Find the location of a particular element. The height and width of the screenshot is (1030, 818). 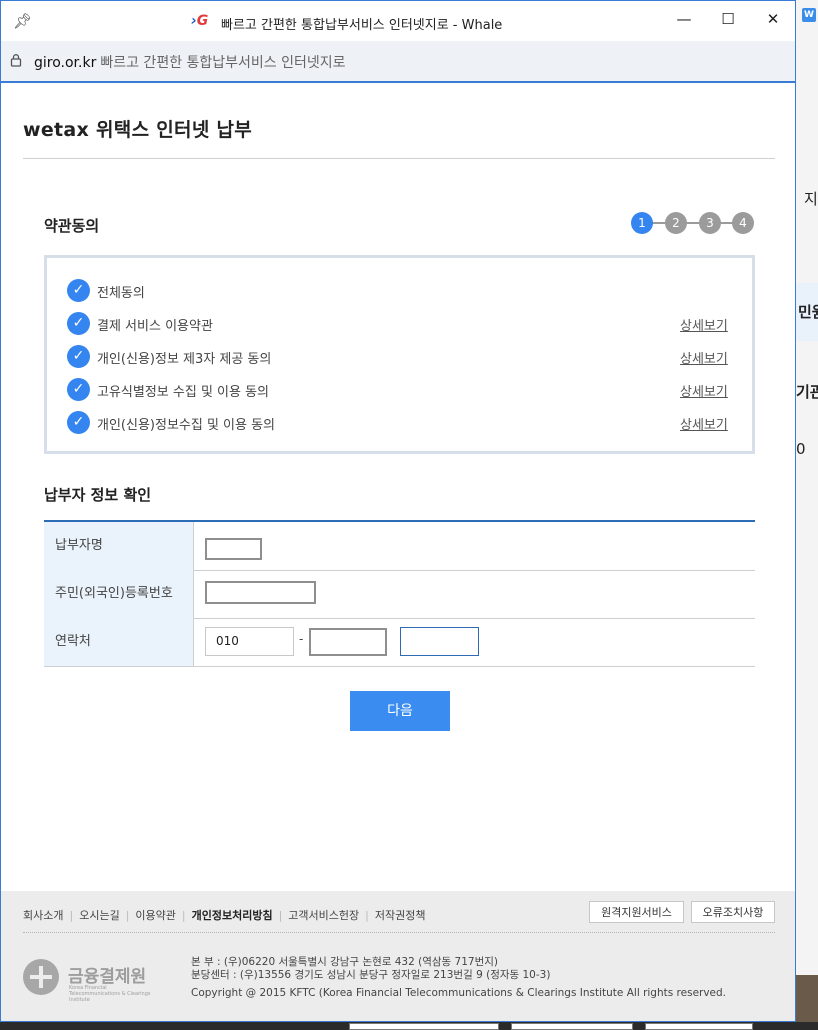

step-indicator: 1 2 3 4 is located at coordinates (693, 223).